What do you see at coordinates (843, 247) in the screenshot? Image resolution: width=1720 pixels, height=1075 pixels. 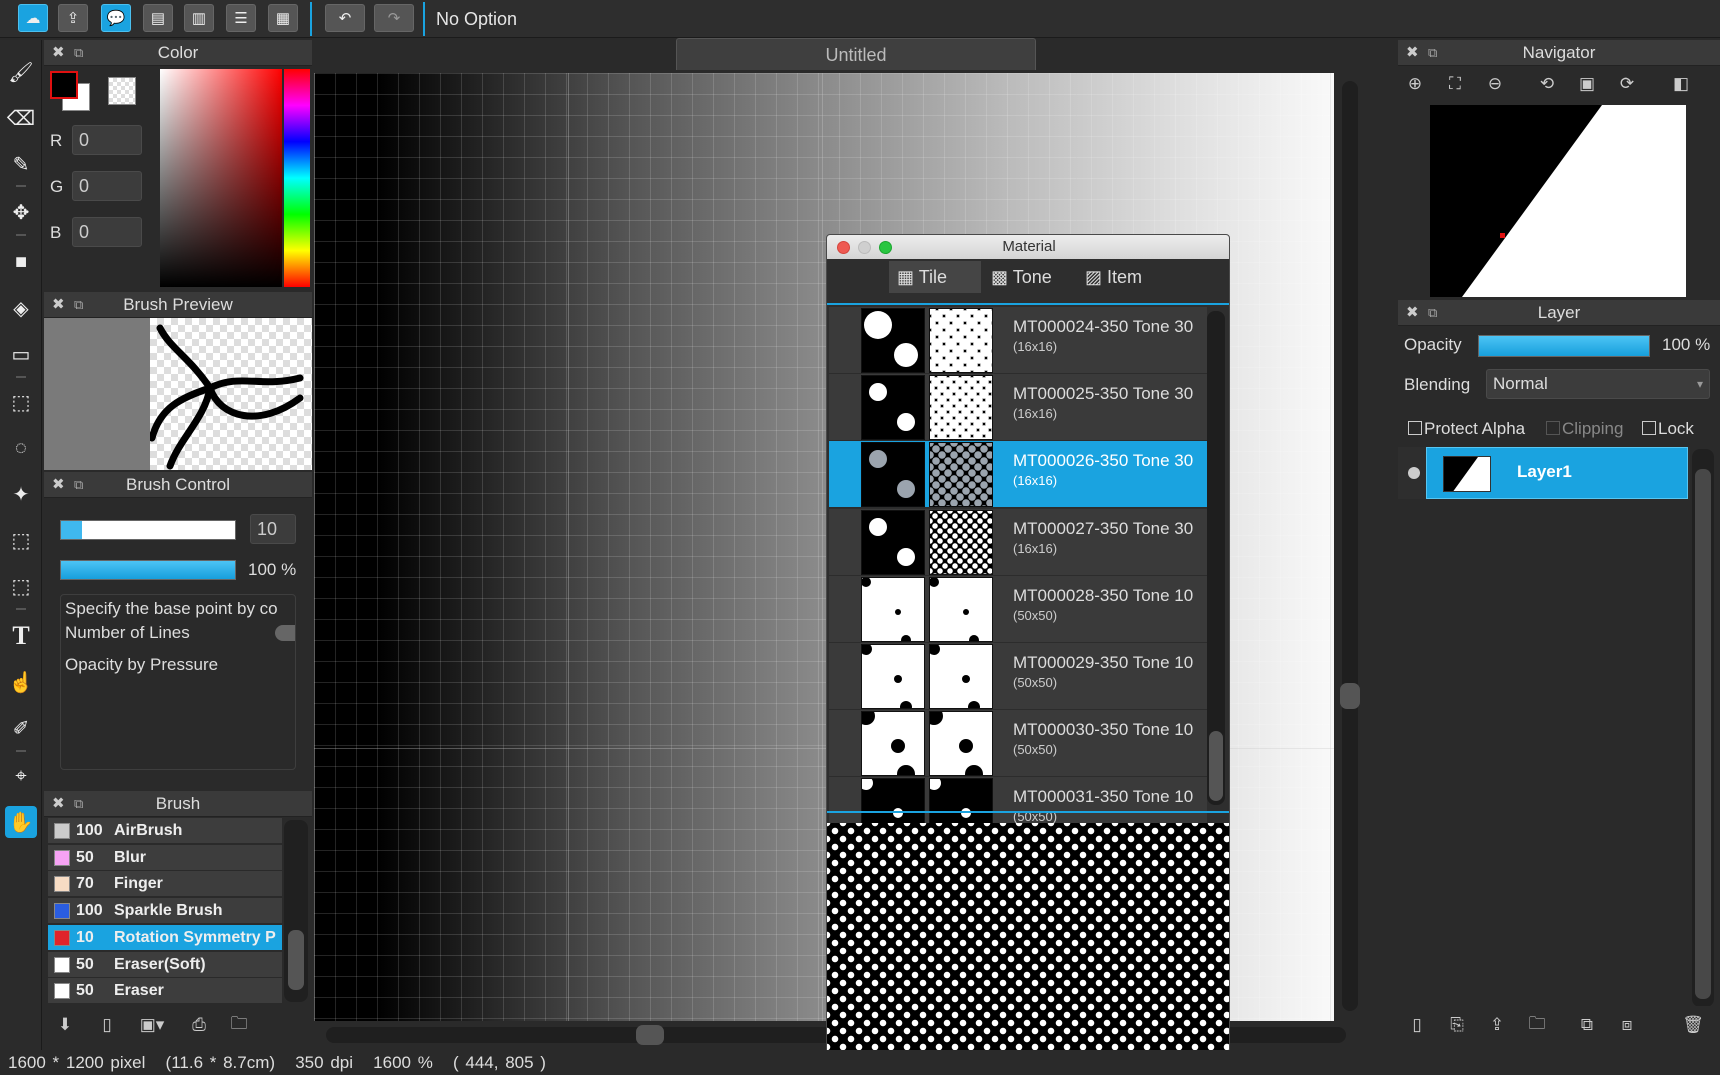 I see `close-window-button` at bounding box center [843, 247].